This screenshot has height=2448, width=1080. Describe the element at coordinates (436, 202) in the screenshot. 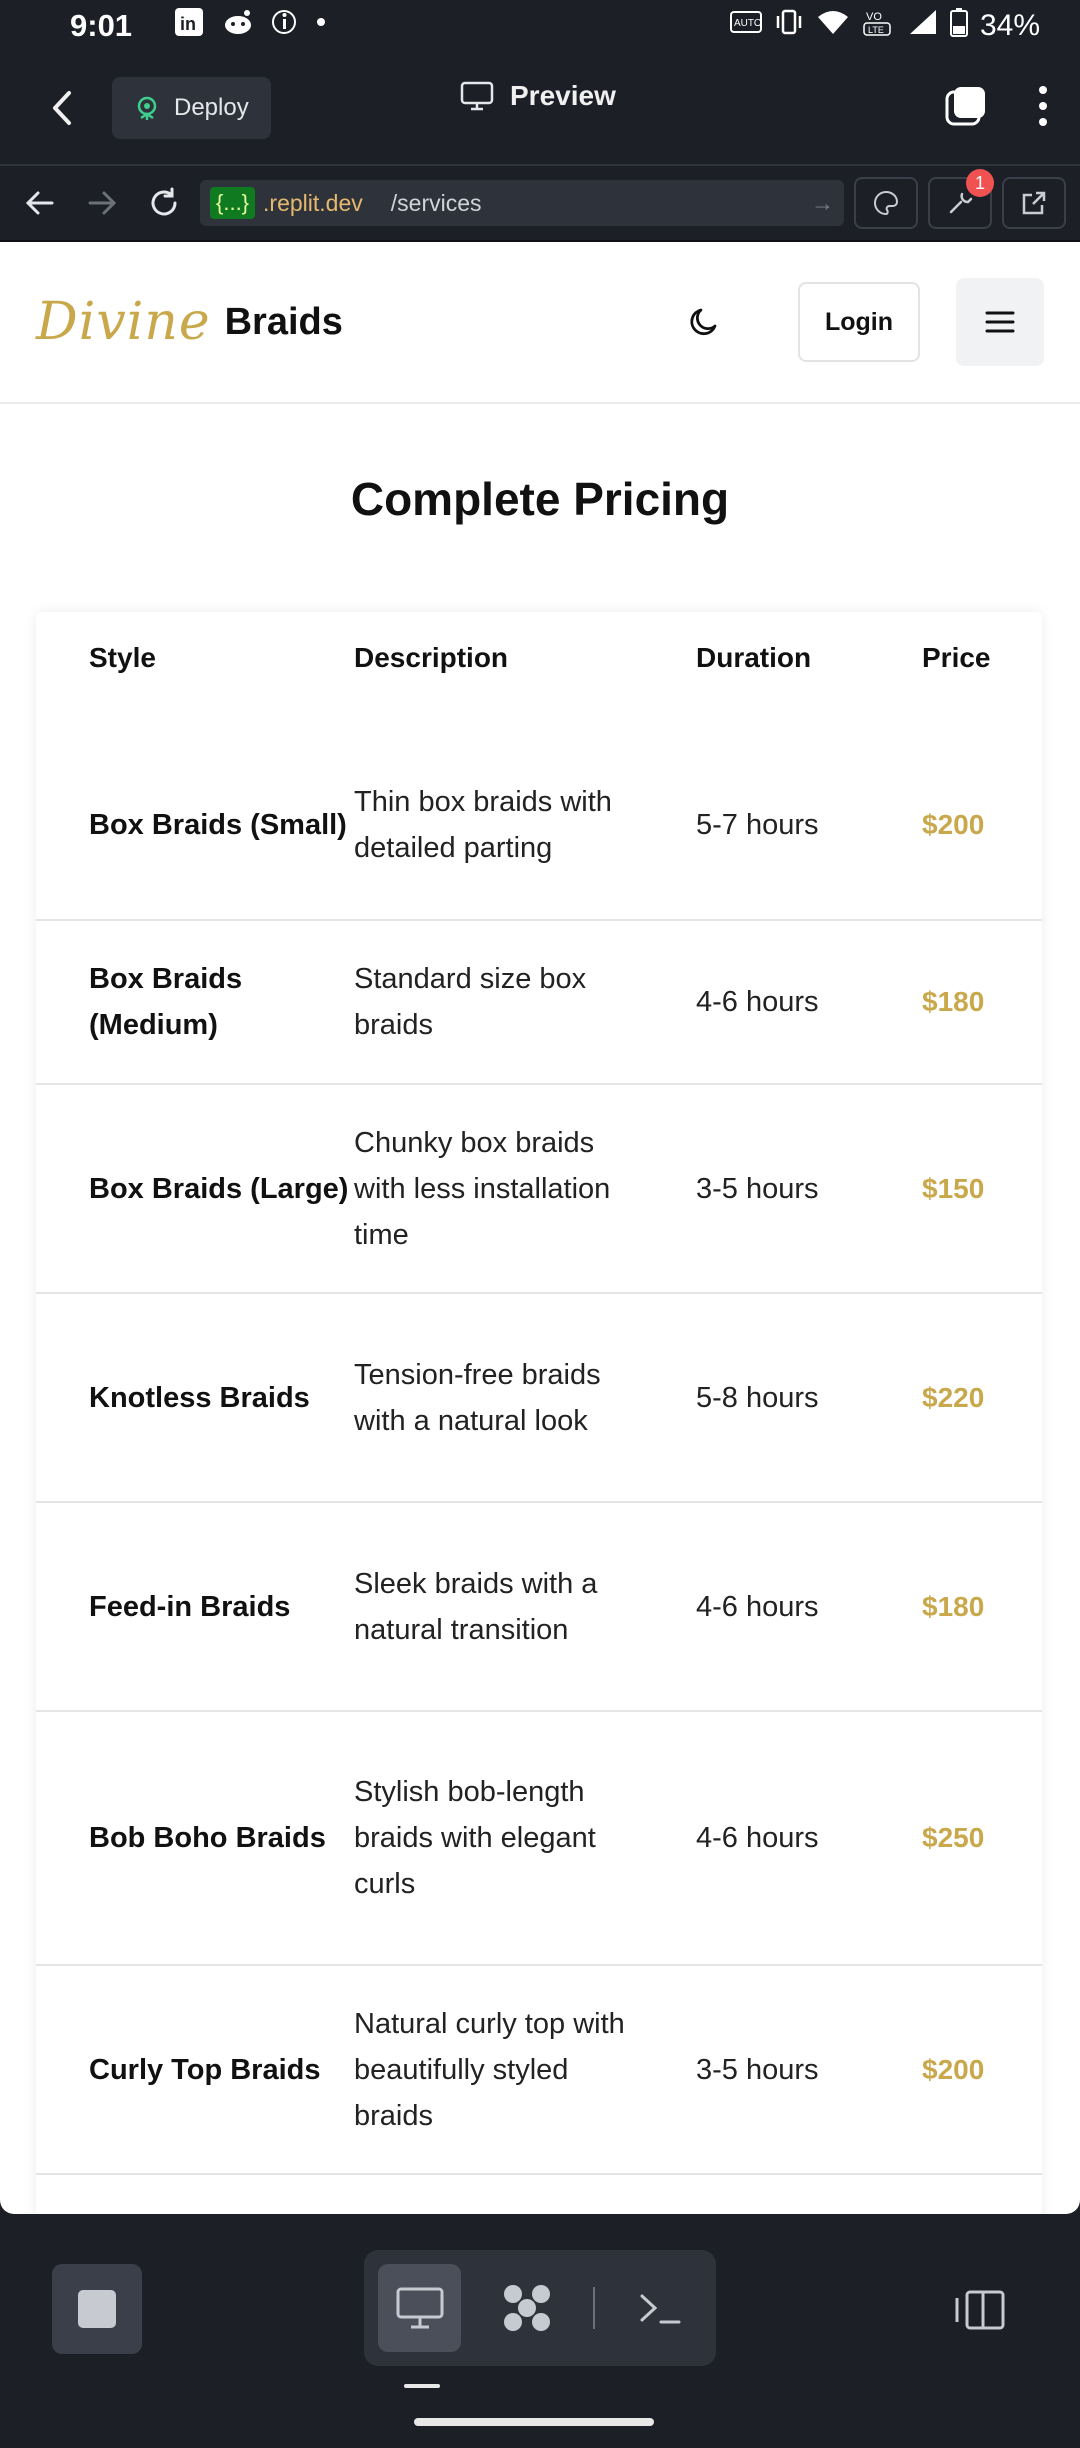

I see `url-path: /services` at that location.